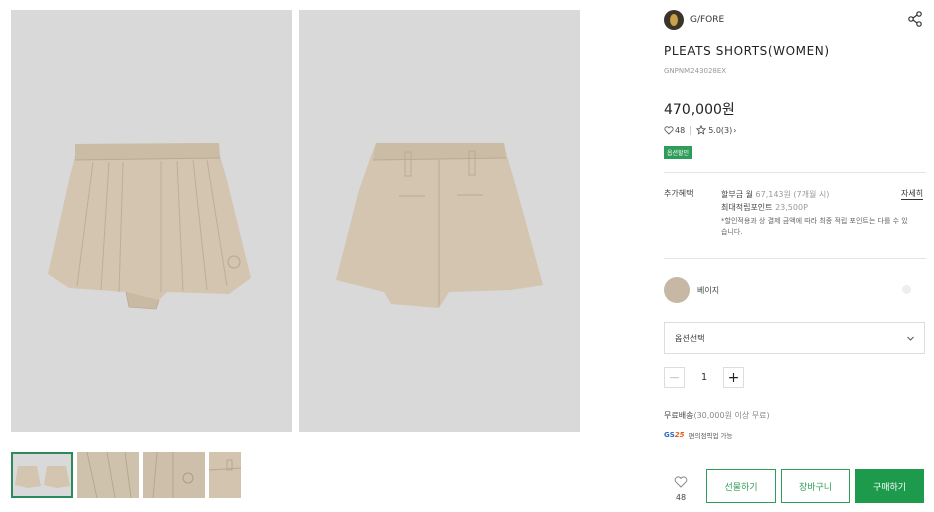 Image resolution: width=934 pixels, height=512 pixels. I want to click on product-meta: 48 5.0 (3) ›, so click(700, 130).